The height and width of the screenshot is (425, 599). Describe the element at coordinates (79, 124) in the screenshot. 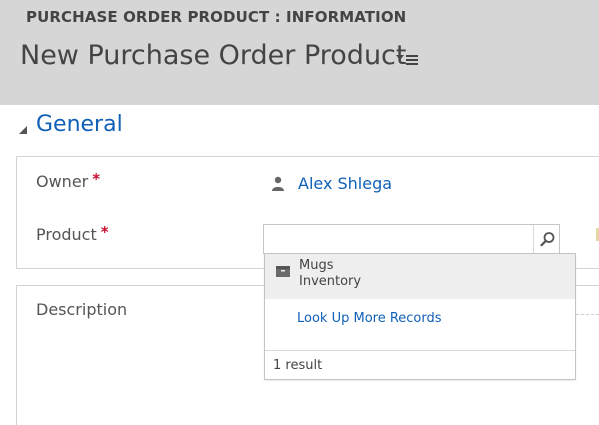

I see `section-title-general: General` at that location.